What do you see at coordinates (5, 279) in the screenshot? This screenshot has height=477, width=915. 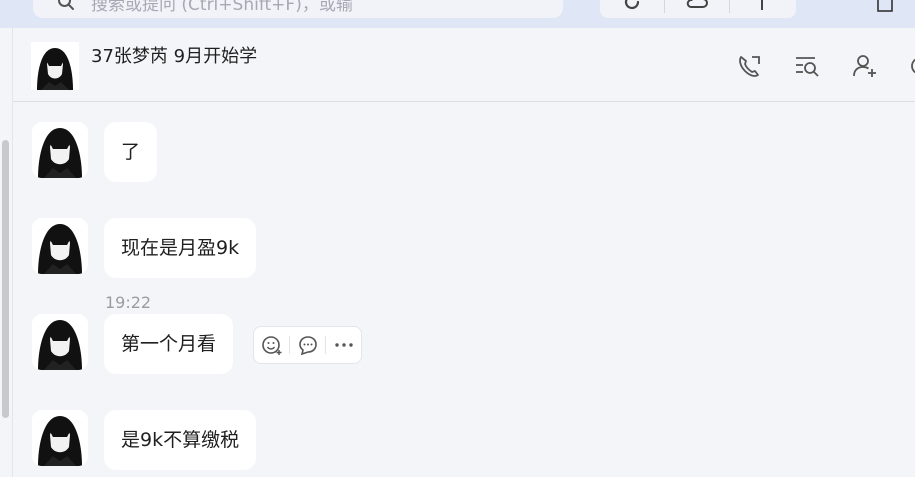 I see `scrollbar-thumb` at bounding box center [5, 279].